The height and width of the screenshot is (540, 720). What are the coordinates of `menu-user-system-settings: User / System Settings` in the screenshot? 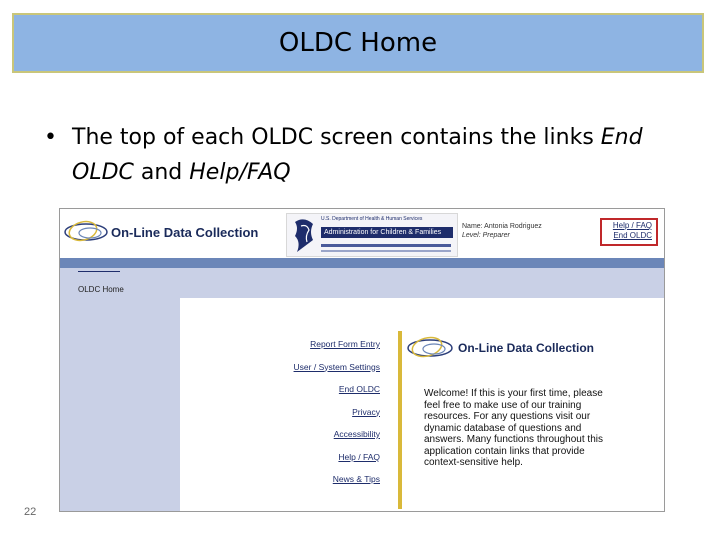 It's located at (327, 367).